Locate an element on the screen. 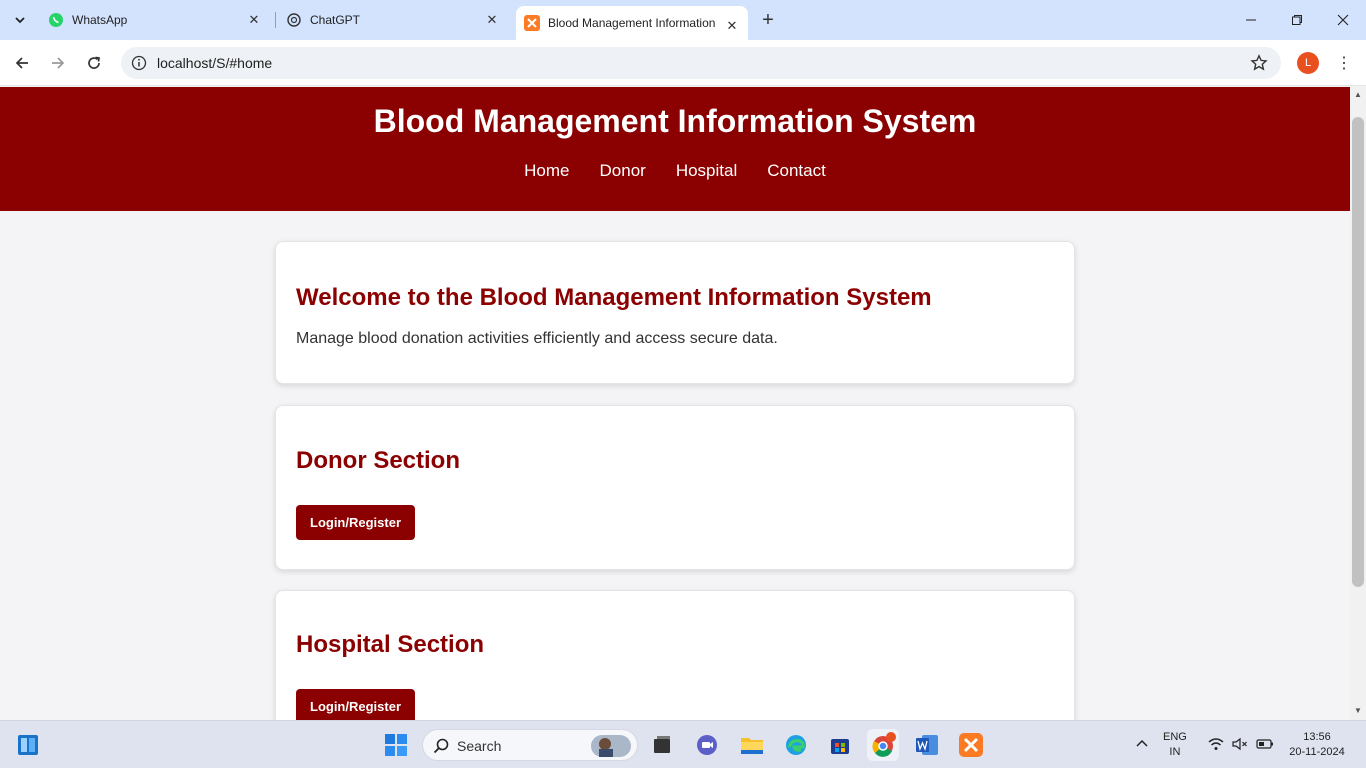  arrow-left-icon is located at coordinates (21, 63).